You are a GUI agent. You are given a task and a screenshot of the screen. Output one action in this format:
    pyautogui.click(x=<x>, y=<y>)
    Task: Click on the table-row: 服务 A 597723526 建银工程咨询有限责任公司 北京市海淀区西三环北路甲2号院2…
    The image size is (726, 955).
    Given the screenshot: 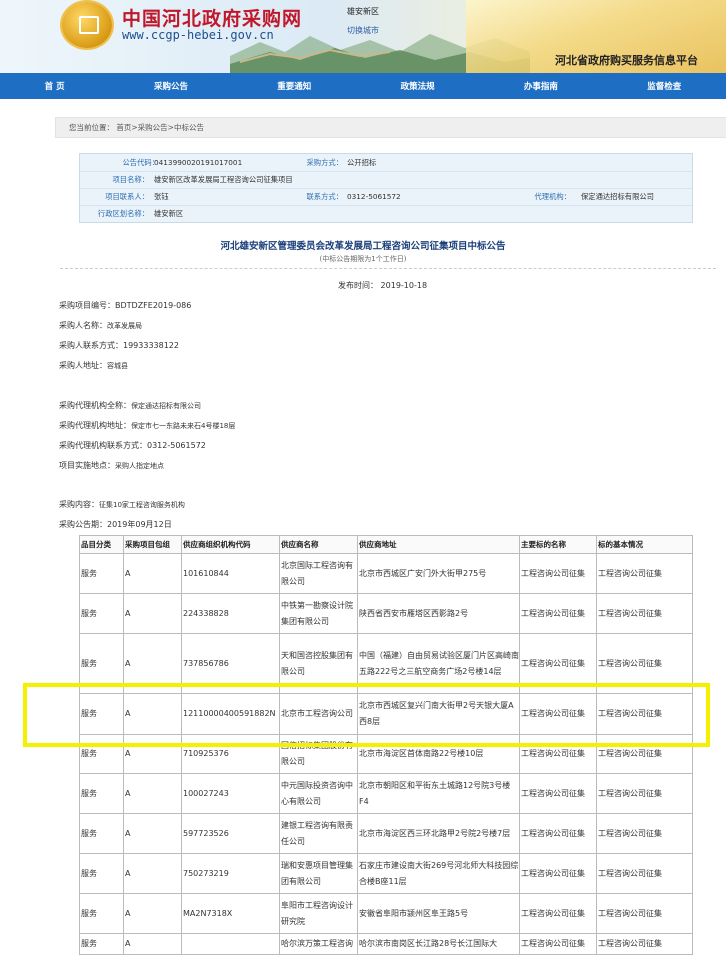 What is the action you would take?
    pyautogui.click(x=386, y=833)
    